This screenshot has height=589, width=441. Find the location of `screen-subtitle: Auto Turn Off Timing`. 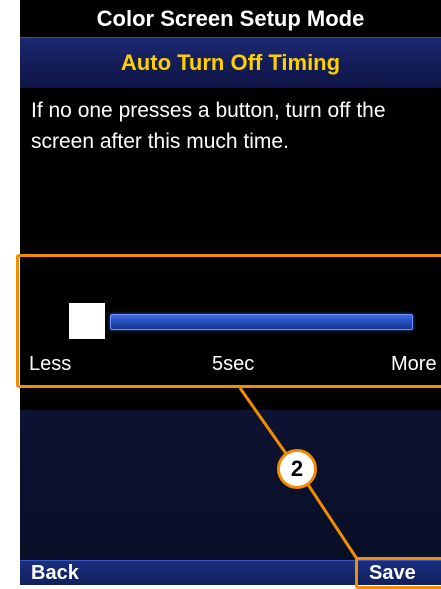

screen-subtitle: Auto Turn Off Timing is located at coordinates (230, 62).